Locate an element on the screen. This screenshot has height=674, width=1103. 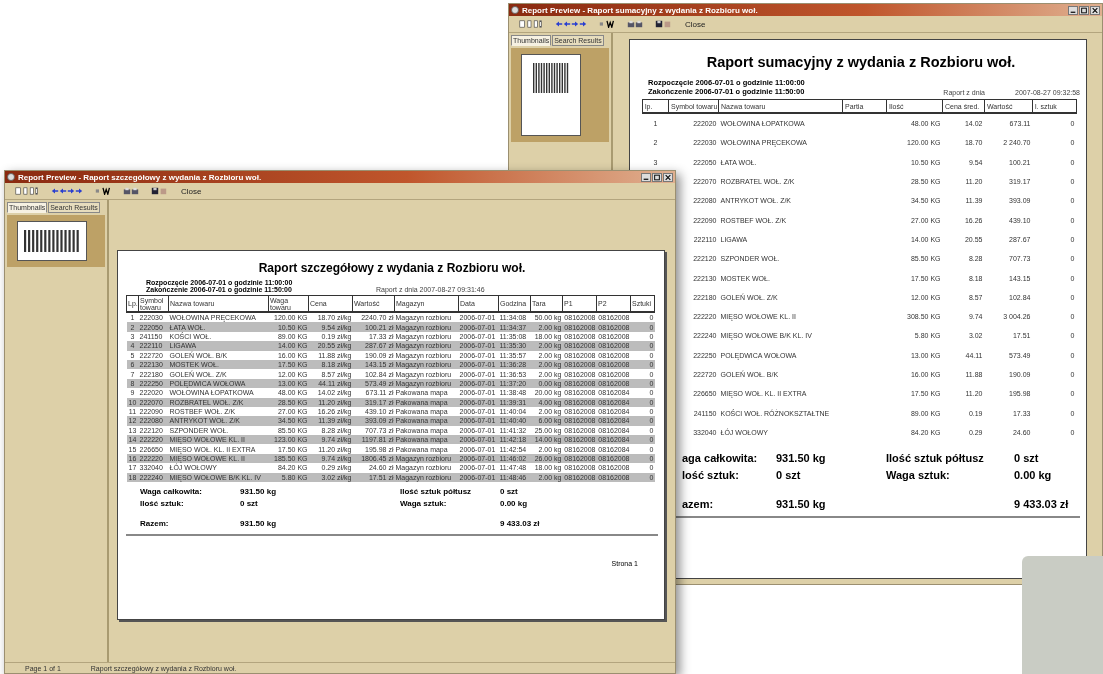
summary-label: azem: is located at coordinates (698, 504).